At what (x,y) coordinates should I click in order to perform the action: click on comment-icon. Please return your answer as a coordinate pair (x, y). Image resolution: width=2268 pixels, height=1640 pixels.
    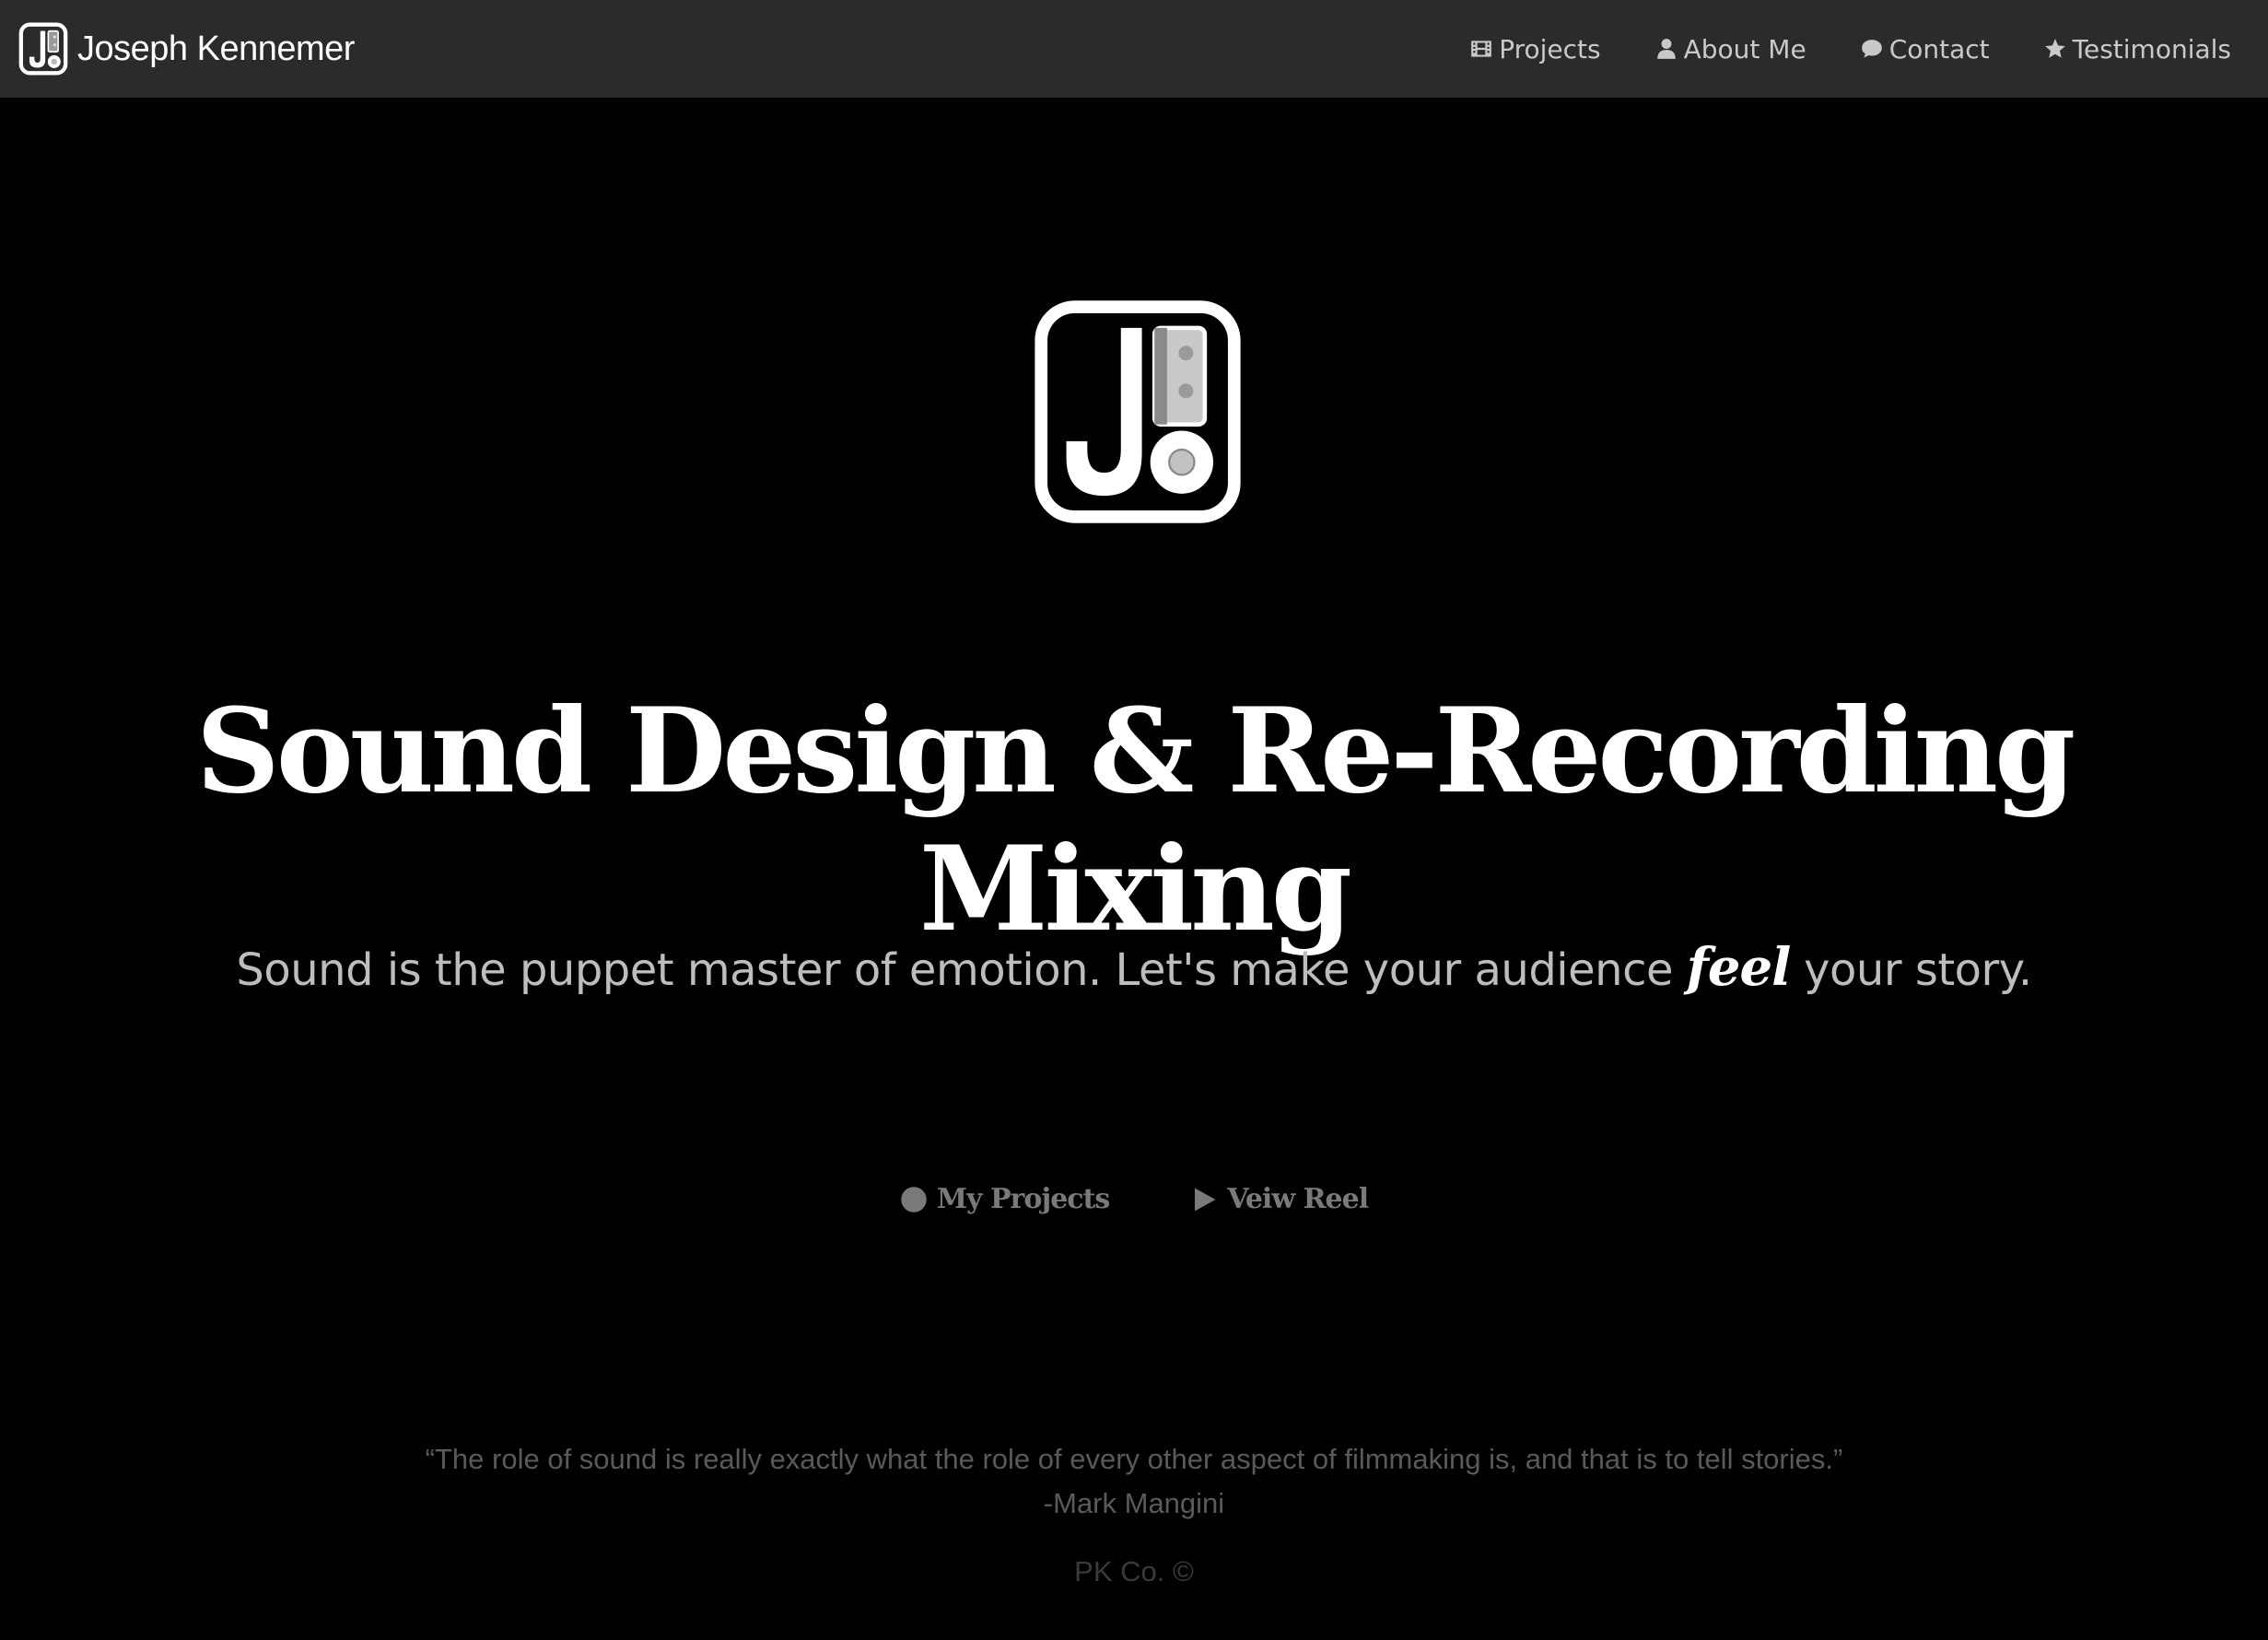
    Looking at the image, I should click on (1871, 49).